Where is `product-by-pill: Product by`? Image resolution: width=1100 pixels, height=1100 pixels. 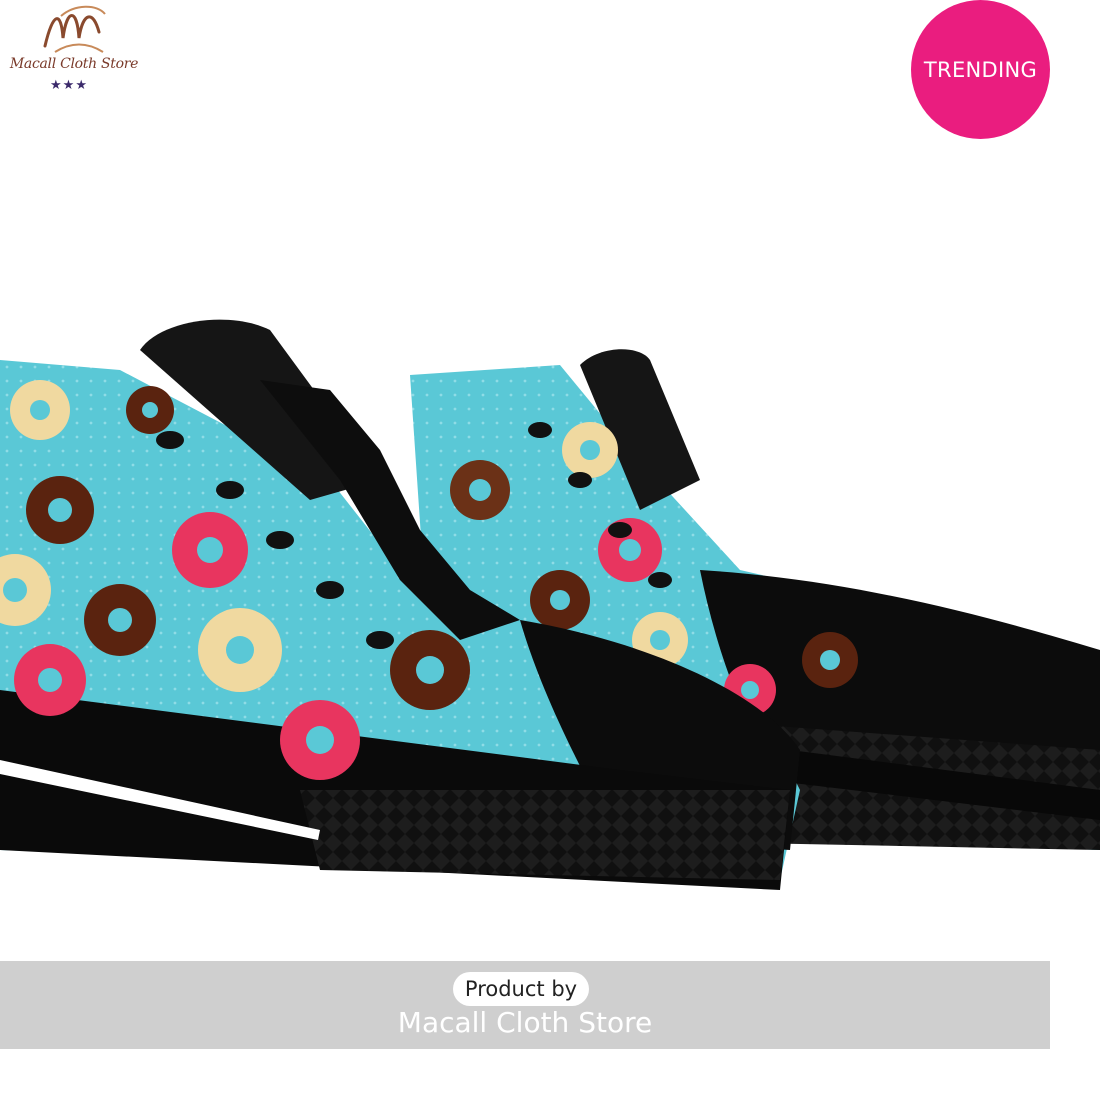 product-by-pill: Product by is located at coordinates (521, 989).